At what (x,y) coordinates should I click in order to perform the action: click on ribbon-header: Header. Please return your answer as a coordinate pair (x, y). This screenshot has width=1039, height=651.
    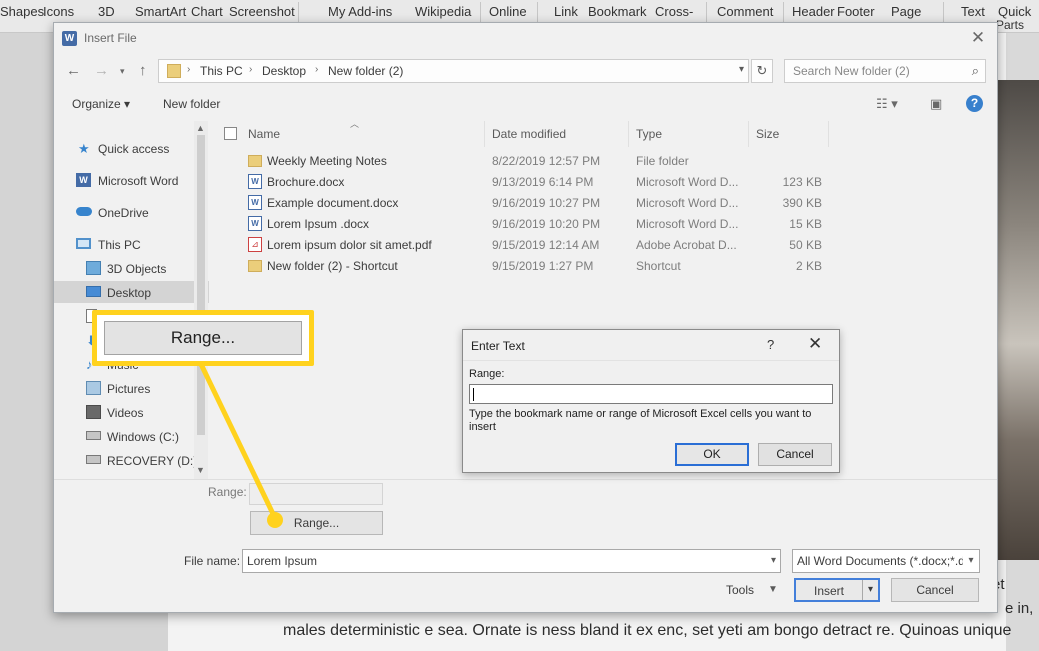
    Looking at the image, I should click on (813, 11).